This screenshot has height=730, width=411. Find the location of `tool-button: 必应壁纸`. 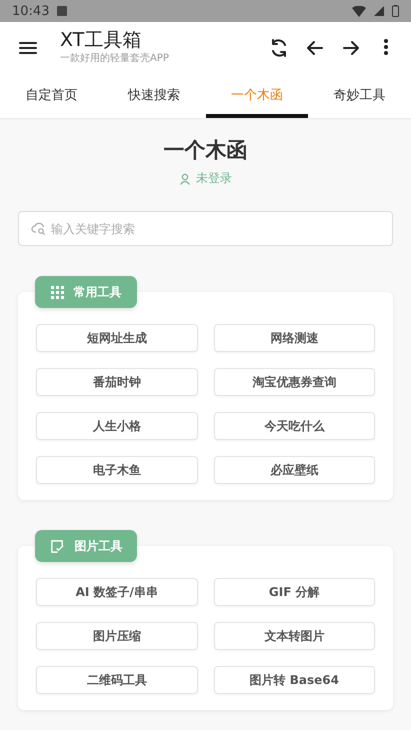

tool-button: 必应壁纸 is located at coordinates (294, 470).